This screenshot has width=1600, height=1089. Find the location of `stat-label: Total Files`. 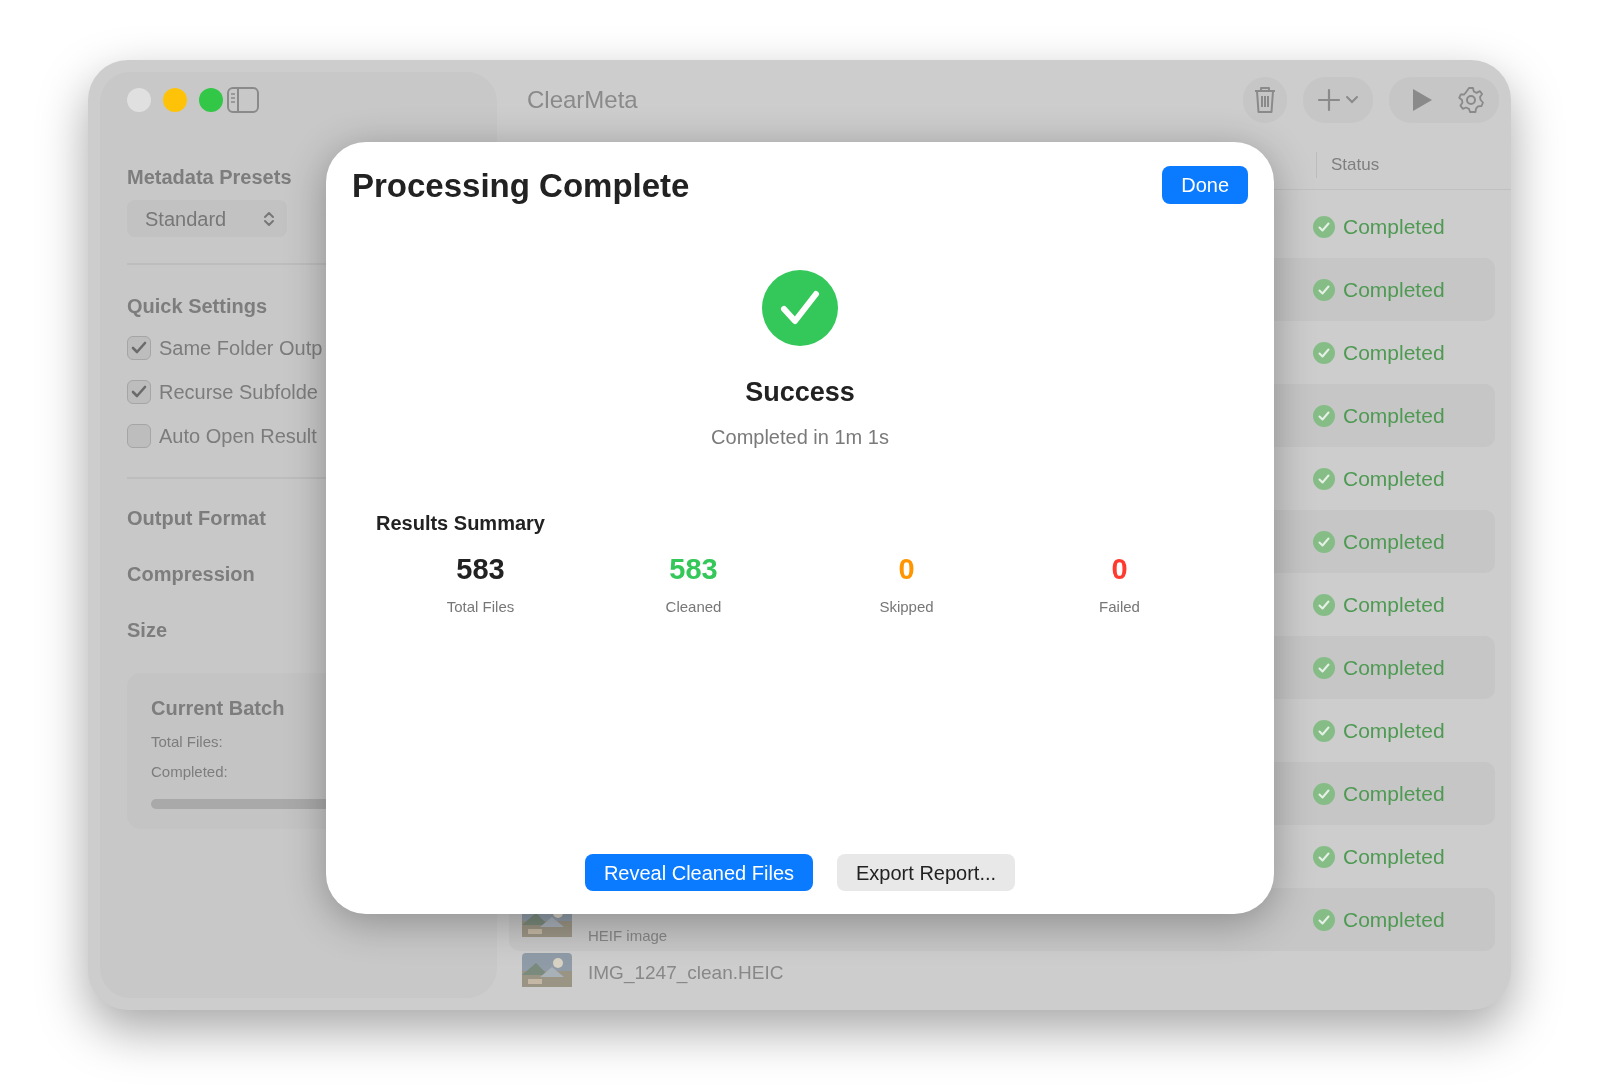

stat-label: Total Files is located at coordinates (480, 606).